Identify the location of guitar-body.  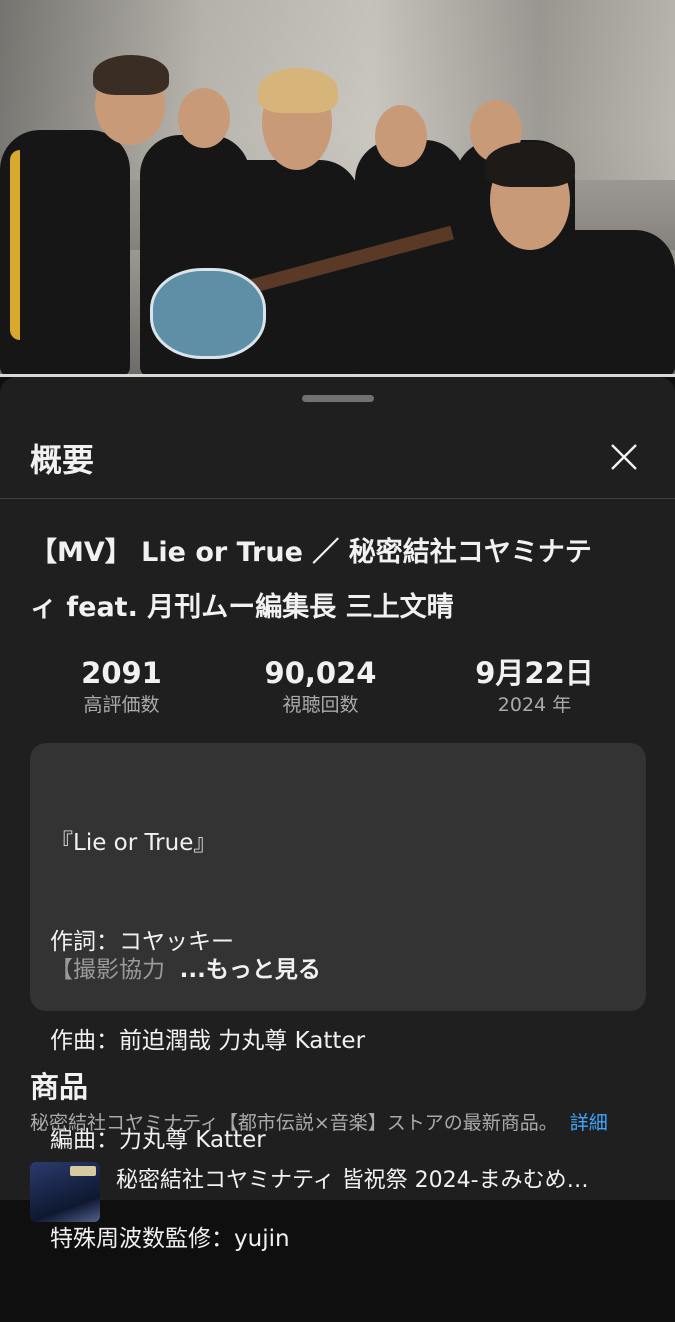
(208, 313).